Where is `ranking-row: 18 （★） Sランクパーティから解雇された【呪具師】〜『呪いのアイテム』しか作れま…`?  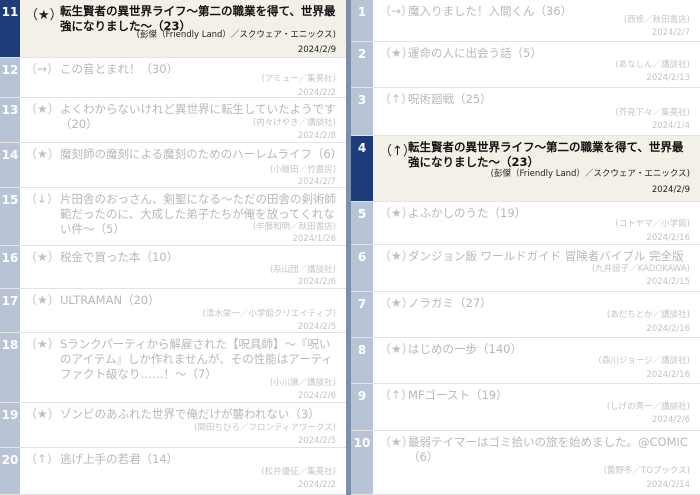 ranking-row: 18 （★） Sランクパーティから解雇された【呪具師】〜『呪いのアイテム』しか作れま… is located at coordinates (173, 368).